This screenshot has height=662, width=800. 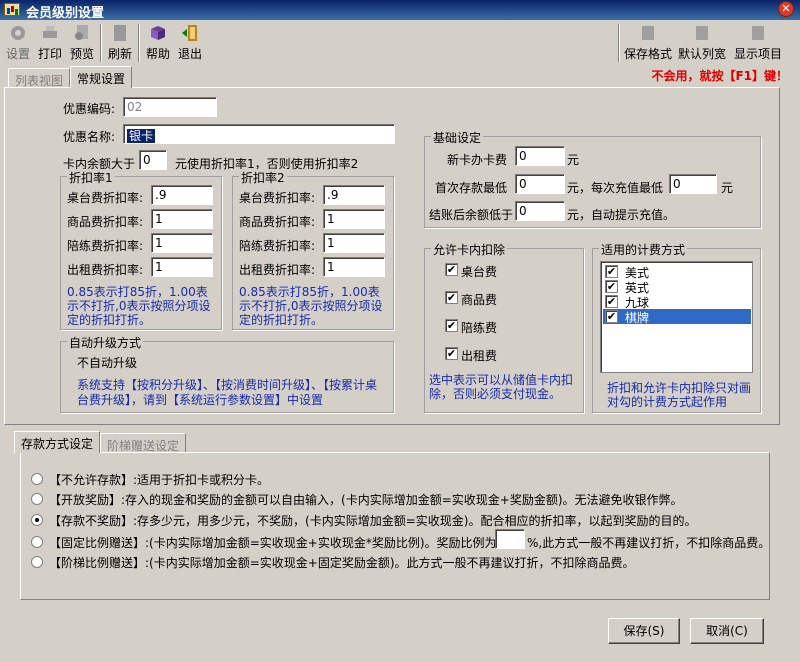 I want to click on reward-ratio-field, so click(x=510, y=539).